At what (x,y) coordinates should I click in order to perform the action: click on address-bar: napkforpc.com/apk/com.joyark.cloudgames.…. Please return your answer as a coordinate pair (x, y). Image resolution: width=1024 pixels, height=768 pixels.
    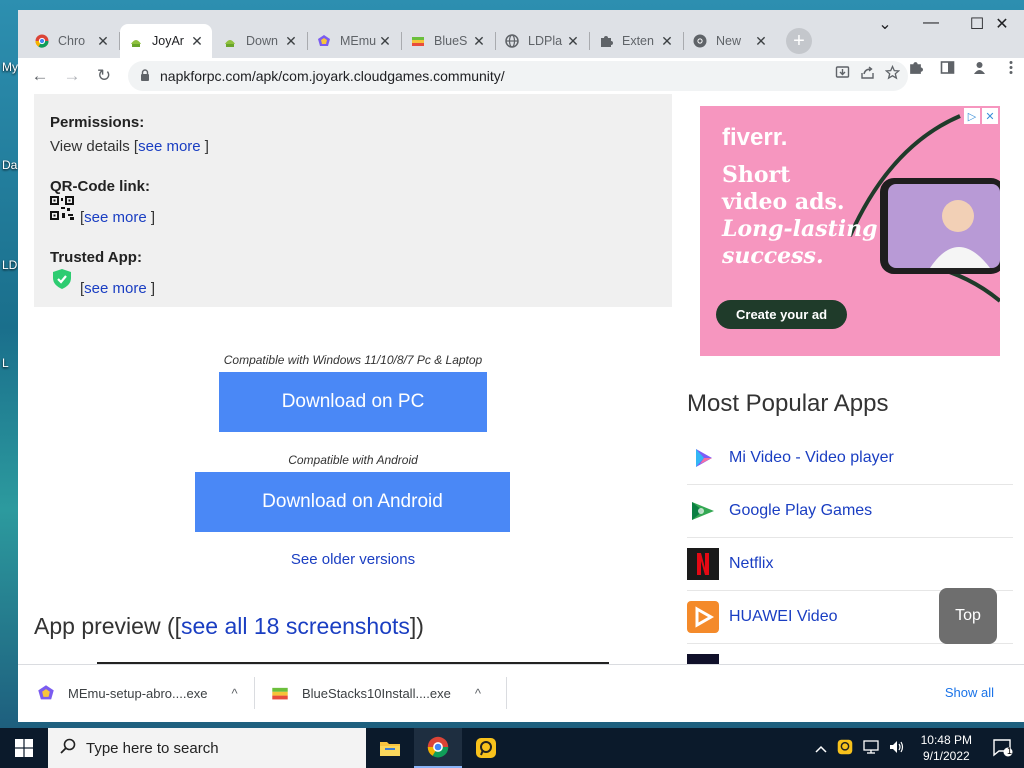
    Looking at the image, I should click on (518, 76).